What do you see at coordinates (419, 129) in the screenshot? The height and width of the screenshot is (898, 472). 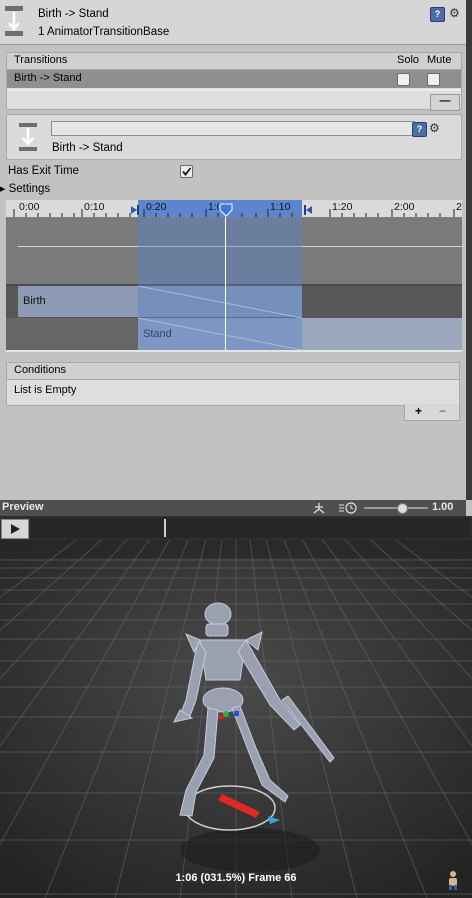 I see `detail-help-icon: ?` at bounding box center [419, 129].